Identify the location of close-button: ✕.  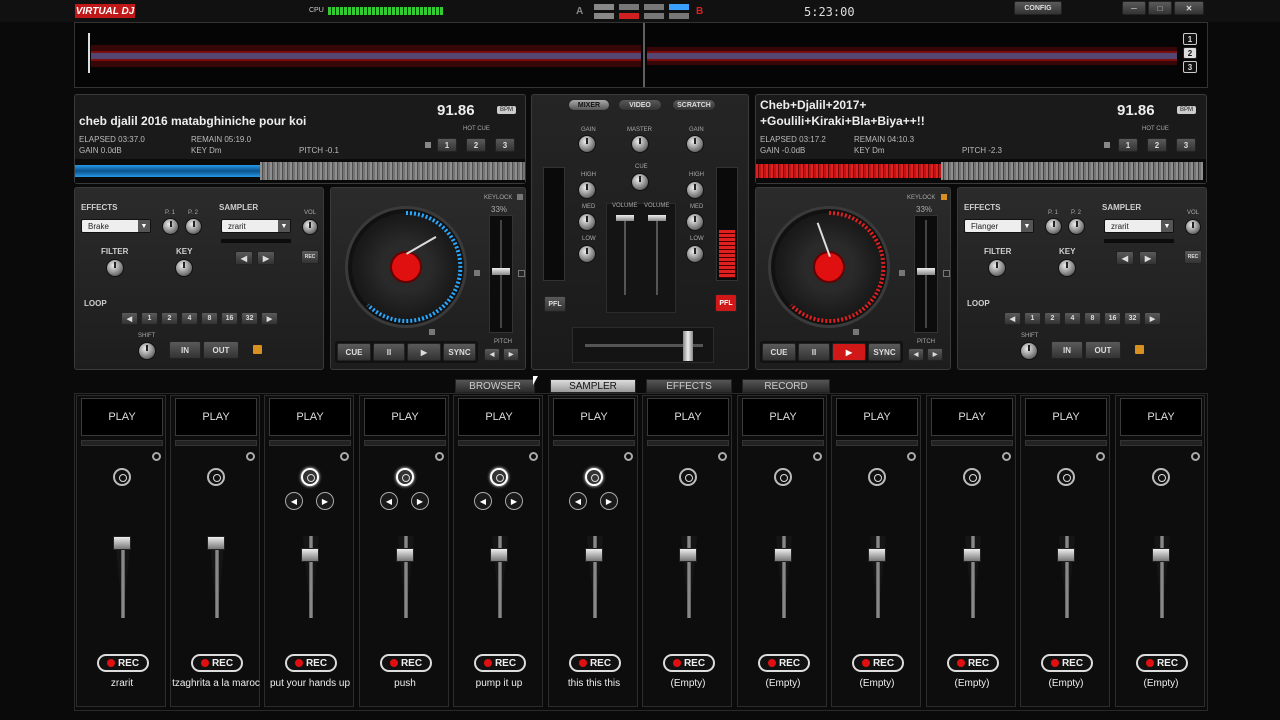
(1189, 8).